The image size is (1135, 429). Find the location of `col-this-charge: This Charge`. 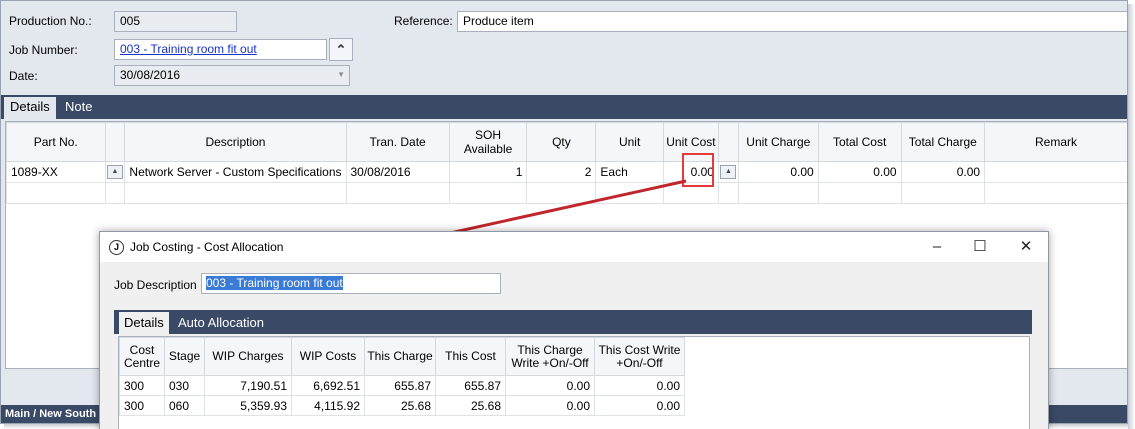

col-this-charge: This Charge is located at coordinates (400, 356).